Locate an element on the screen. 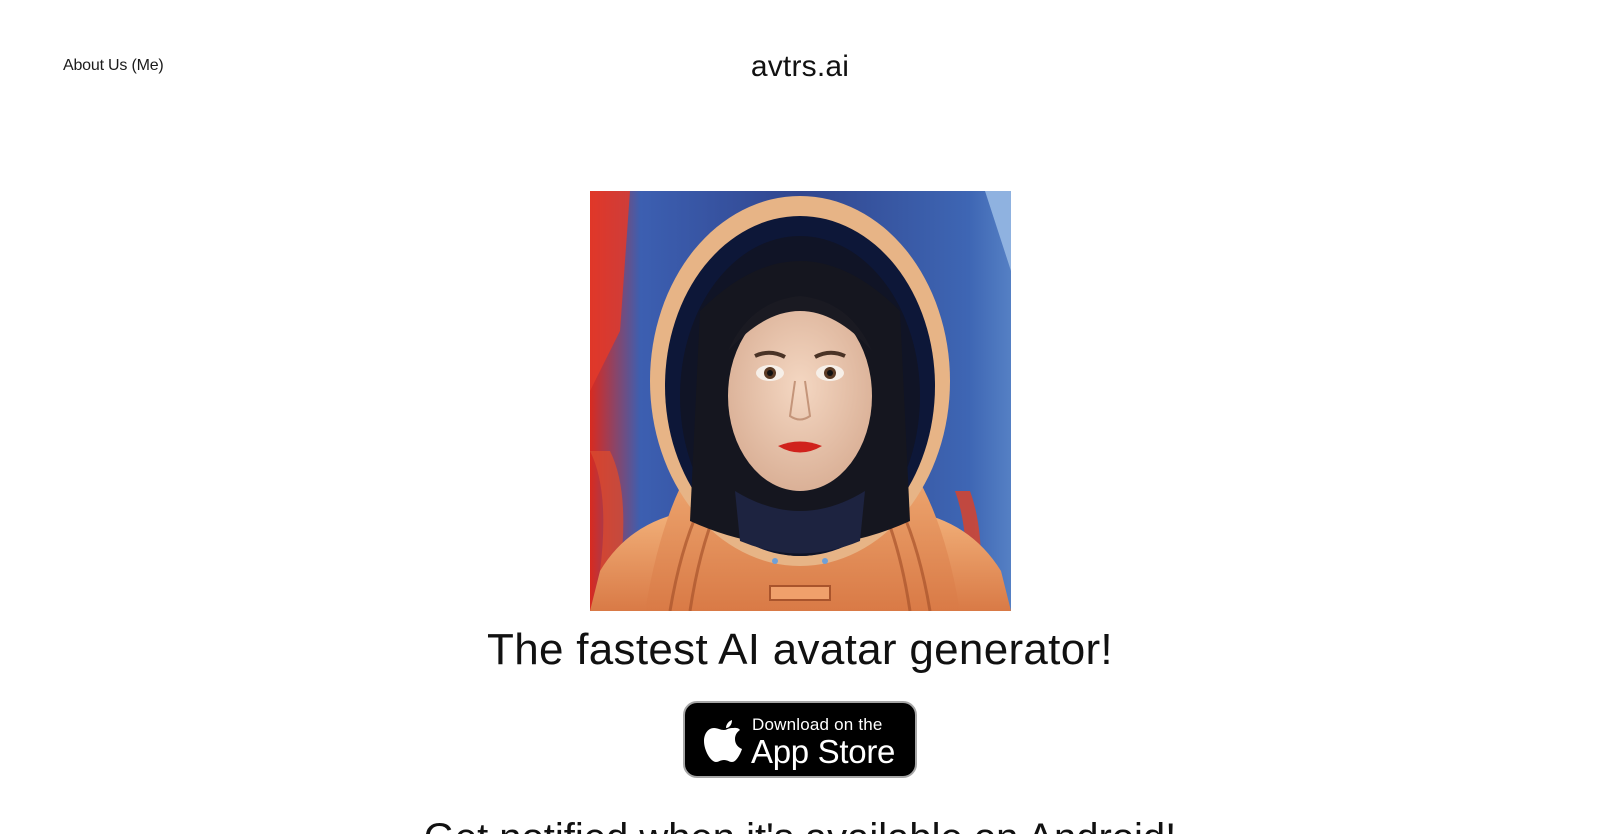 The width and height of the screenshot is (1600, 834). app-store-download-button: Download on the App Store is located at coordinates (800, 739).